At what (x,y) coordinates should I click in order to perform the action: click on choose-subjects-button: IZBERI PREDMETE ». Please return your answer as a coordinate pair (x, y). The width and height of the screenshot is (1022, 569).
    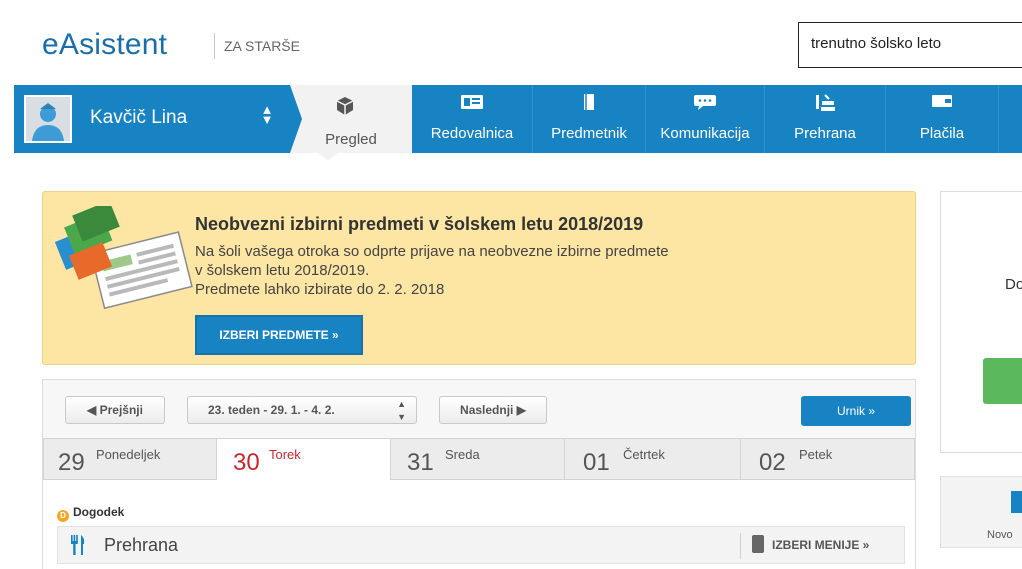
    Looking at the image, I should click on (279, 335).